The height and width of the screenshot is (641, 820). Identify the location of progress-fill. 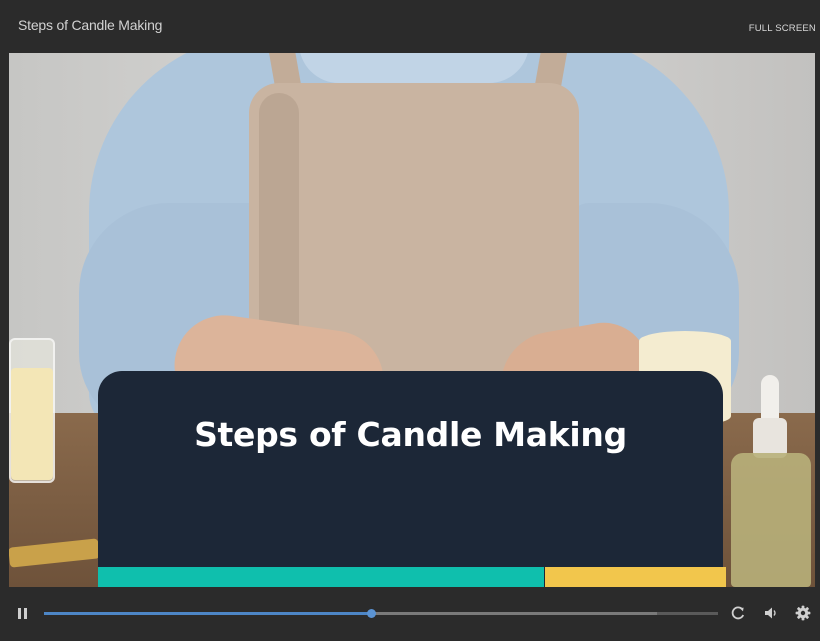
(207, 613).